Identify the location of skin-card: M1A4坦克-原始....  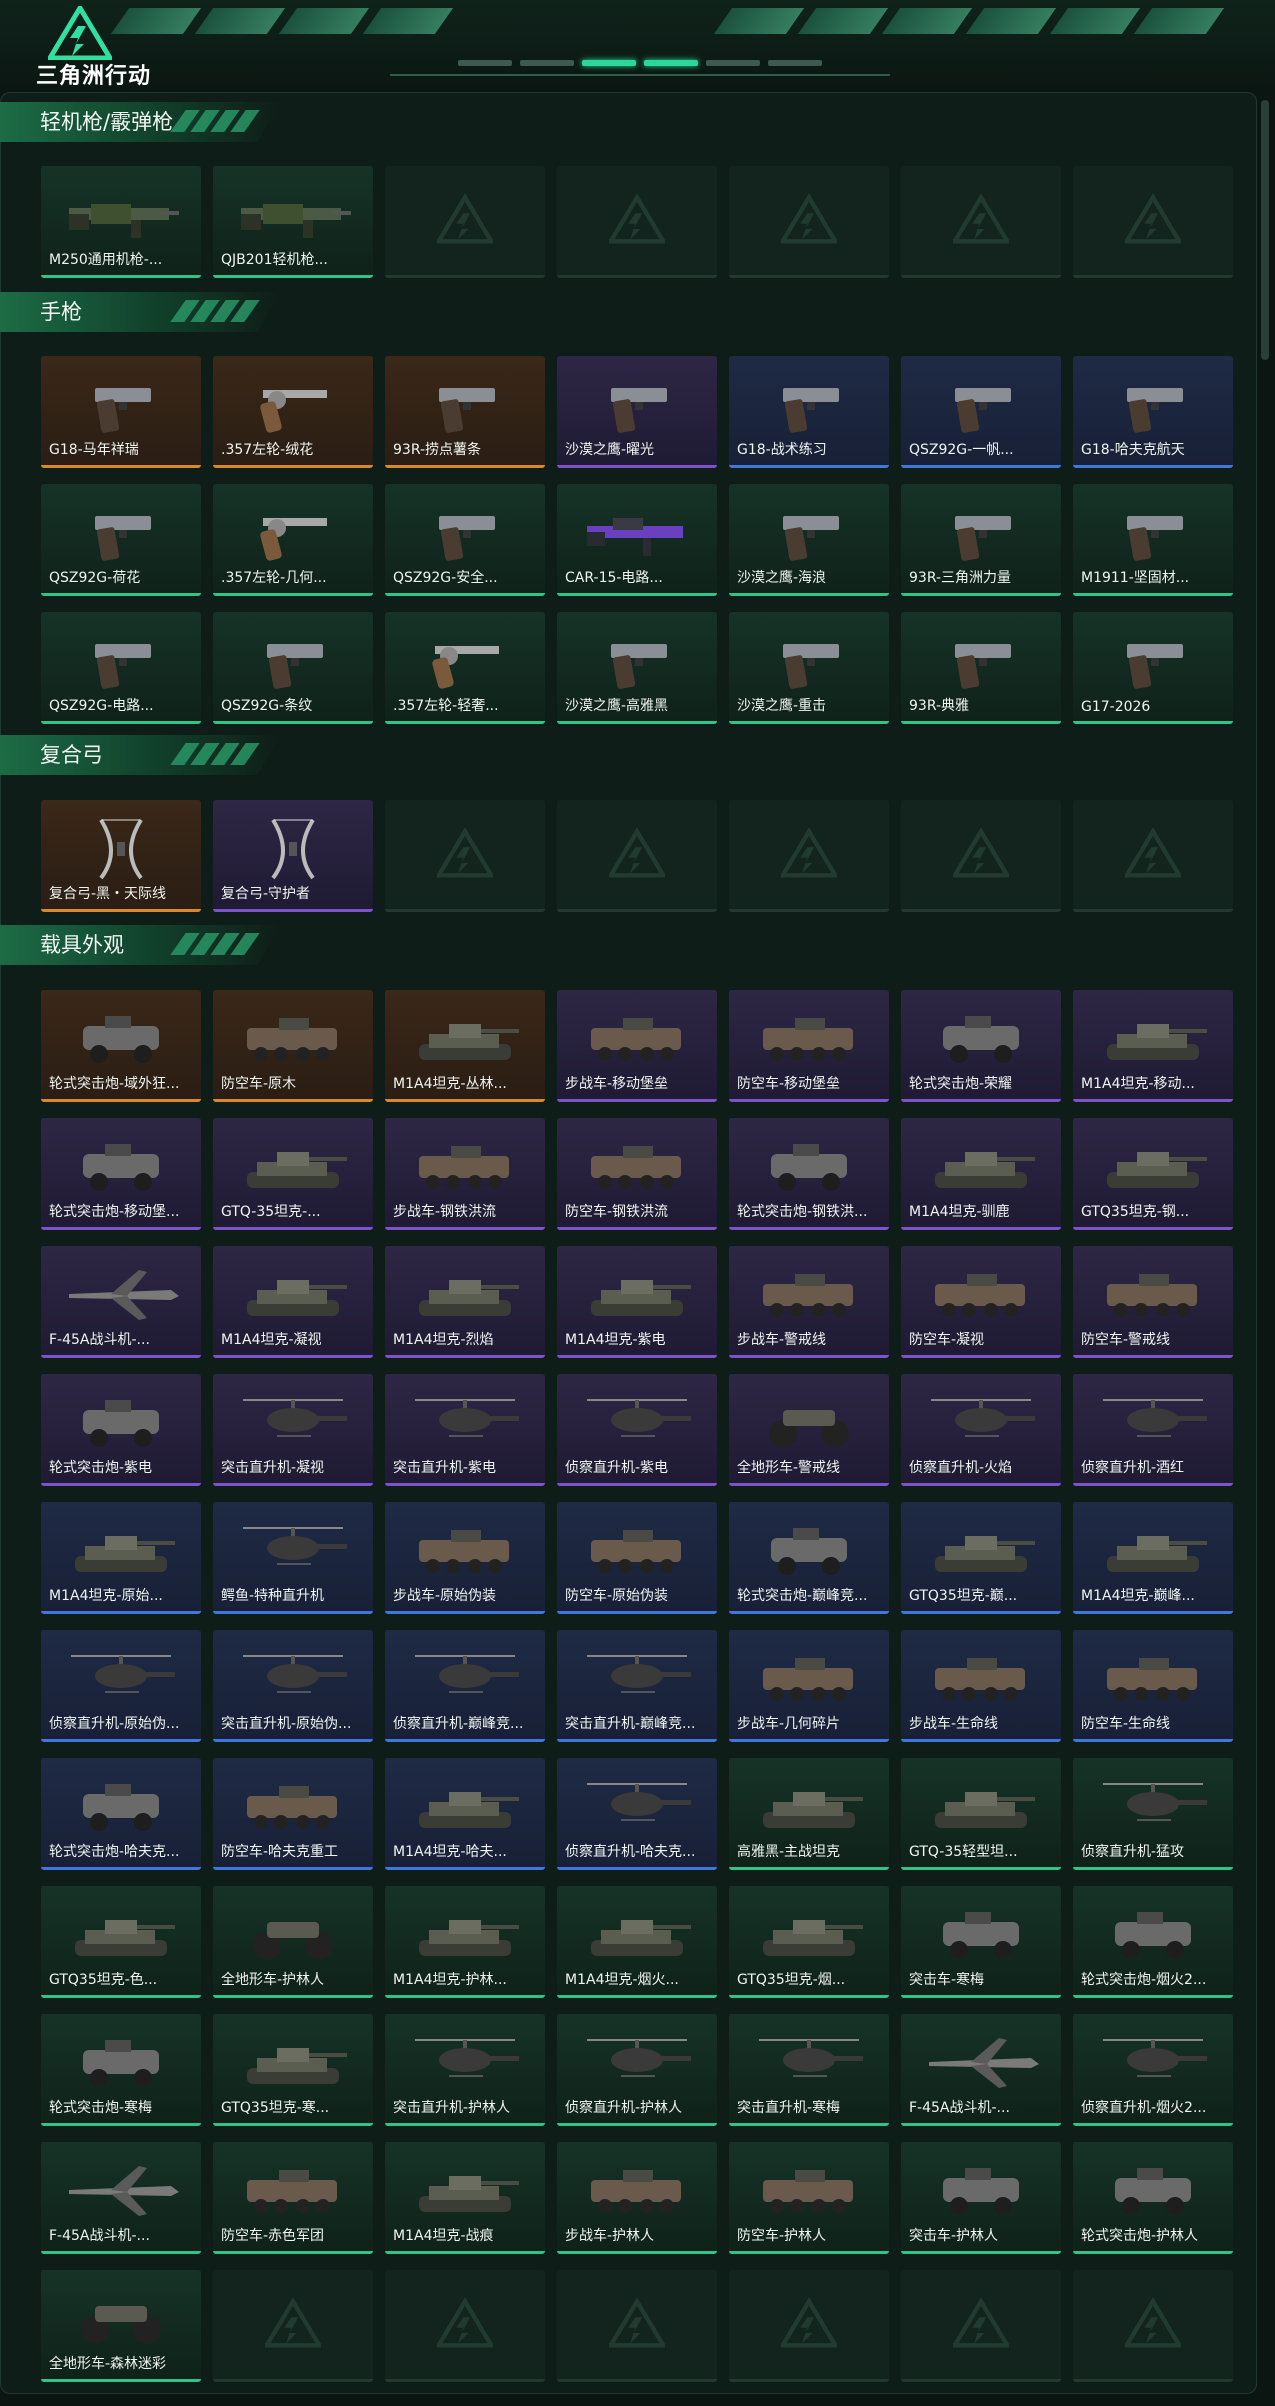
(121, 1558).